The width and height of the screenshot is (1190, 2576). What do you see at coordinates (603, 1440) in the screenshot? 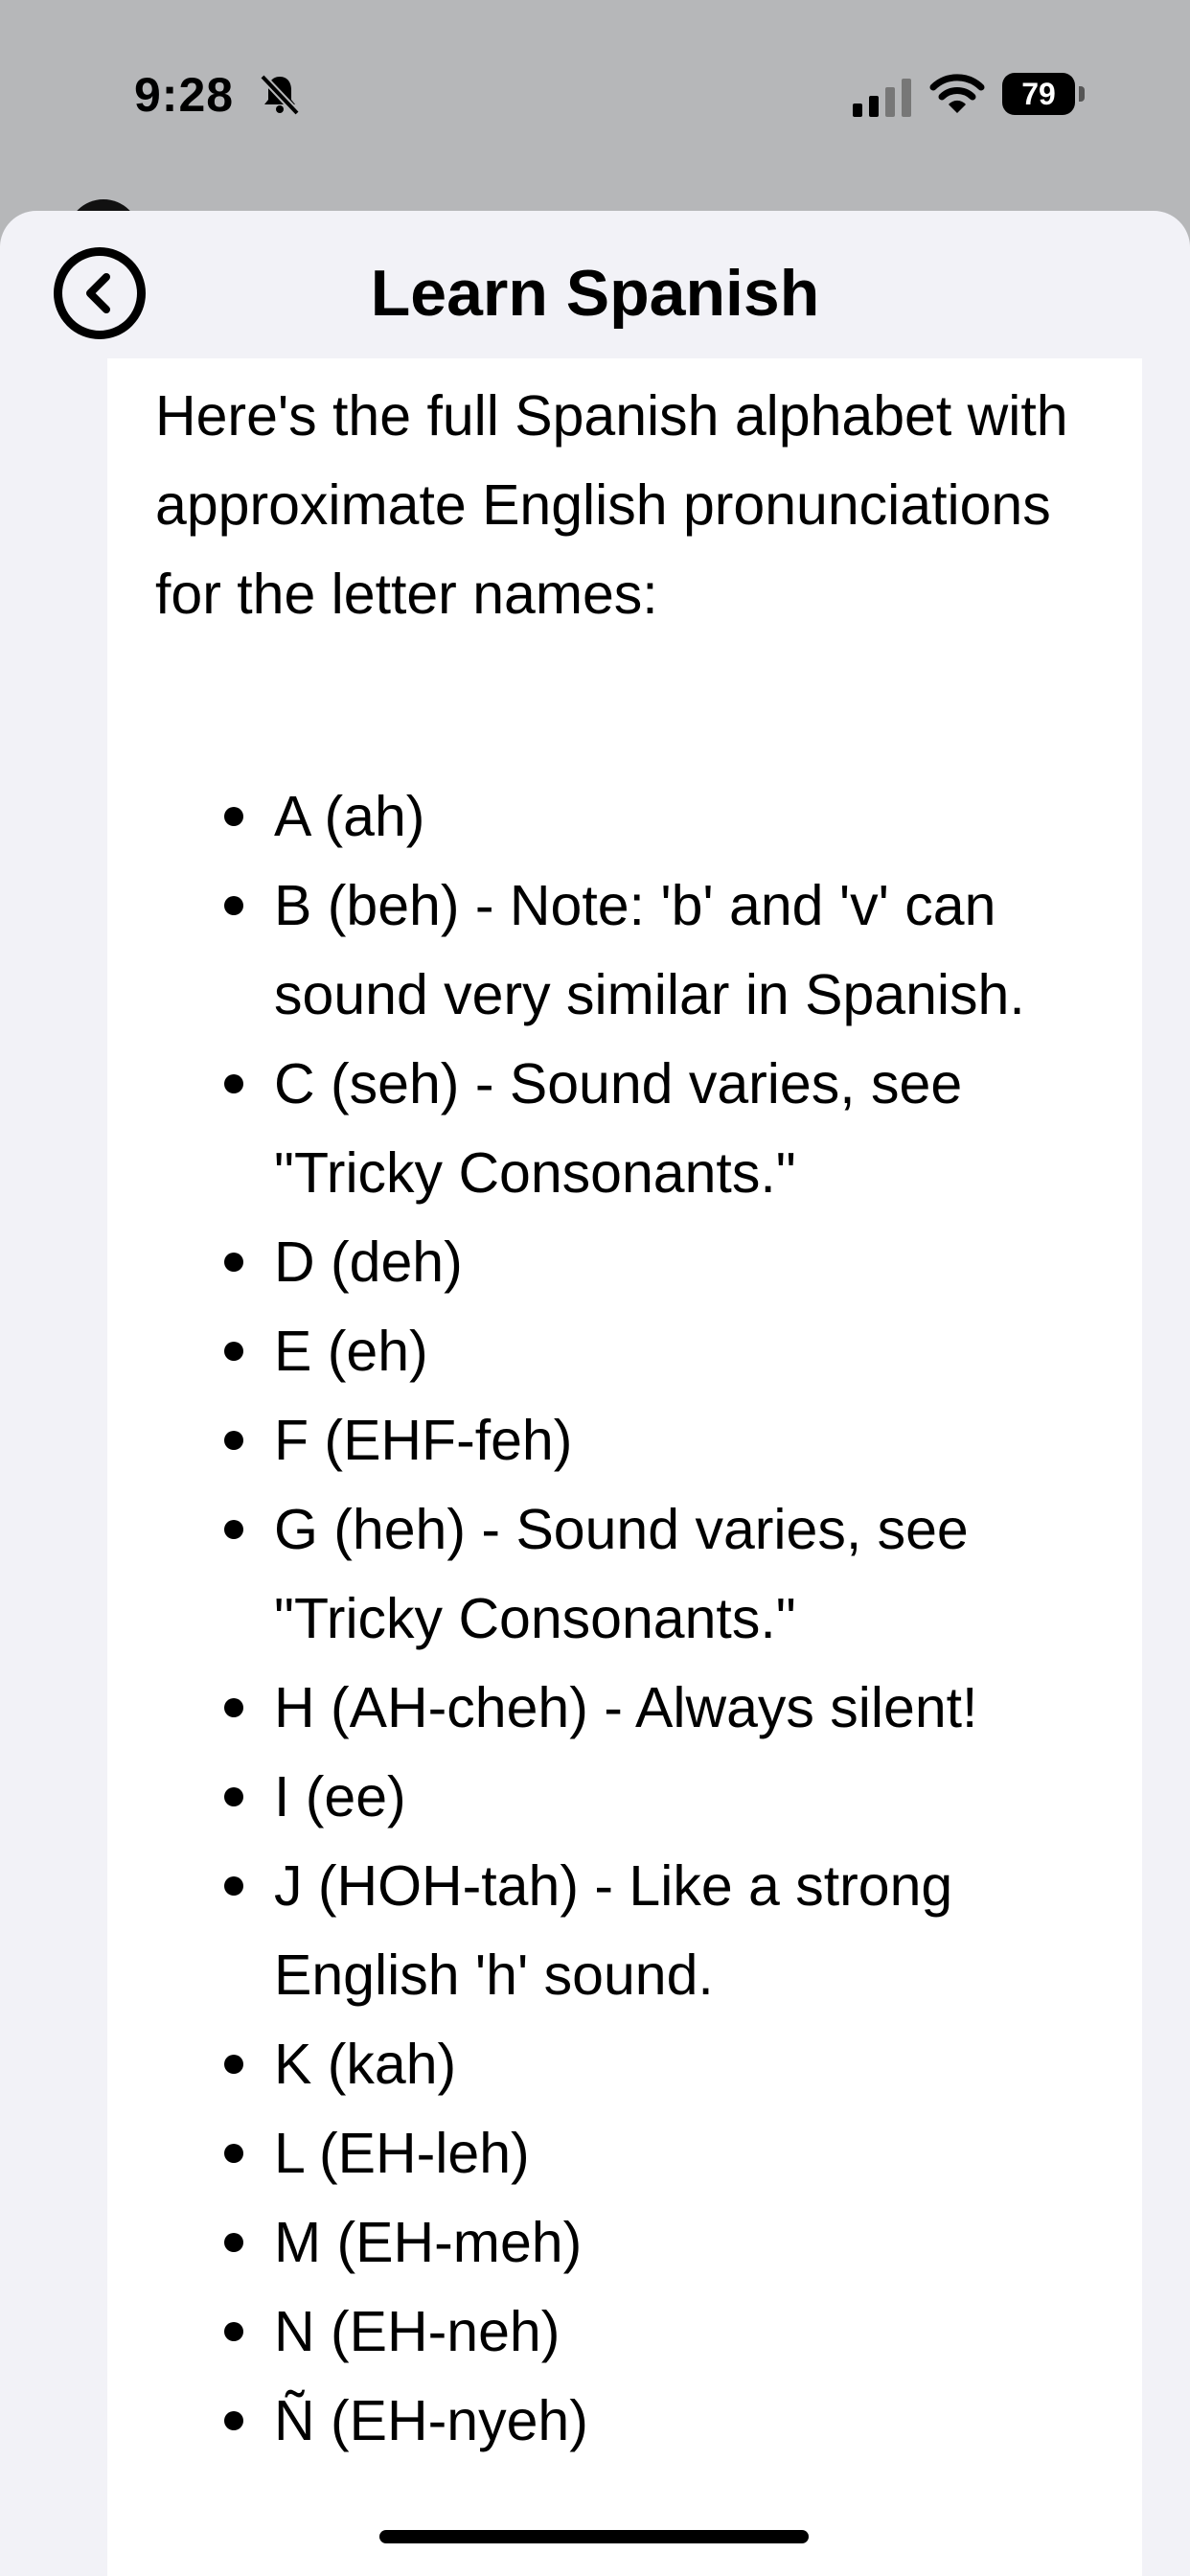
I see `list-item: F (EHF-feh)` at bounding box center [603, 1440].